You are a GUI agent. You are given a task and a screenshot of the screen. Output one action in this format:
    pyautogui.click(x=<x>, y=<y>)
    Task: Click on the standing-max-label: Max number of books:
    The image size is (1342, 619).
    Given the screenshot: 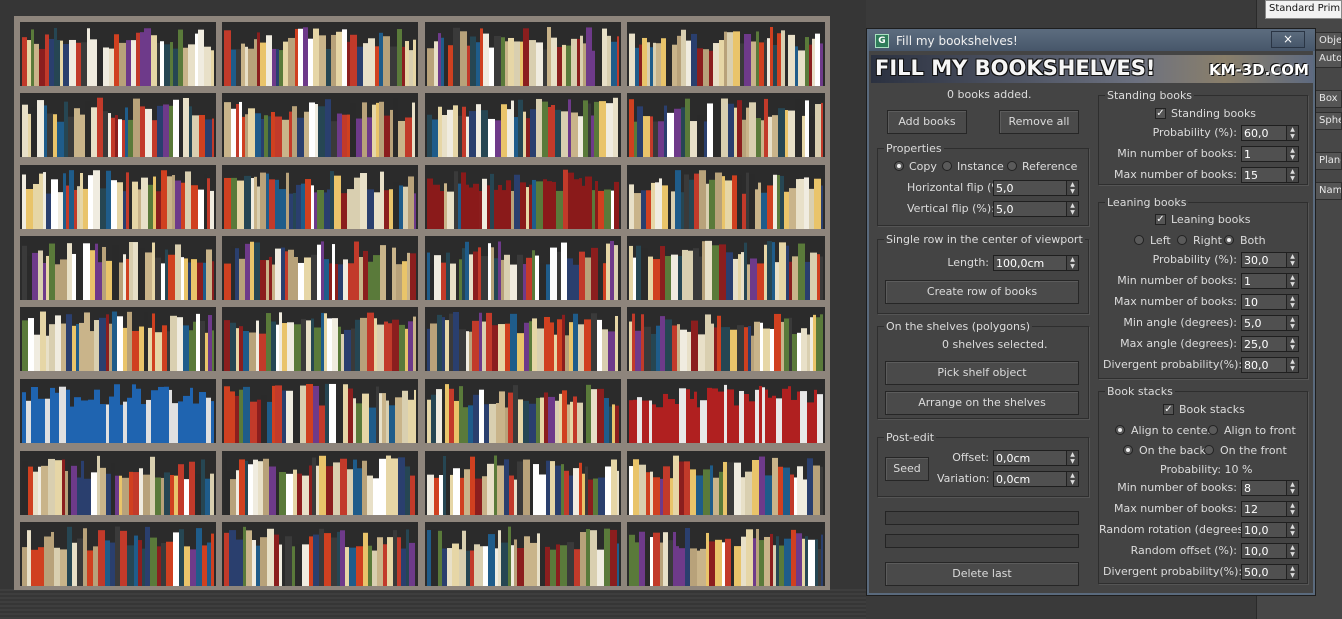 What is the action you would take?
    pyautogui.click(x=1175, y=174)
    